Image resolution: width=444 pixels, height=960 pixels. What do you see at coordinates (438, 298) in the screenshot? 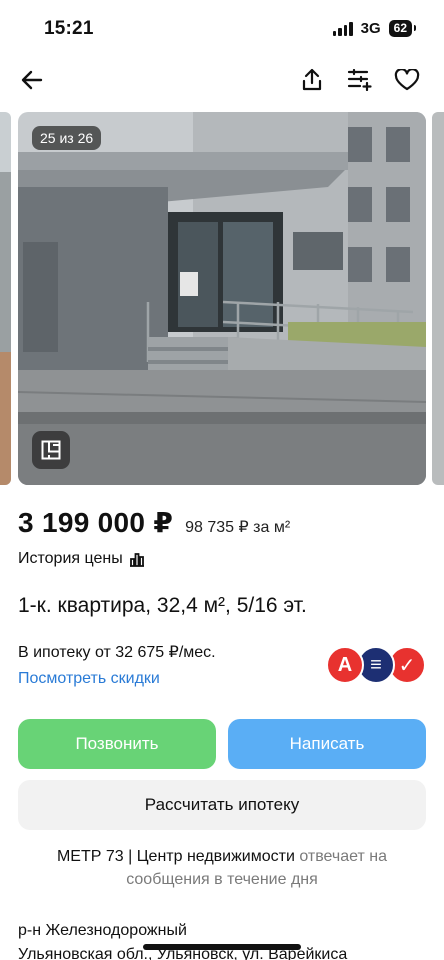
I see `next-photo` at bounding box center [438, 298].